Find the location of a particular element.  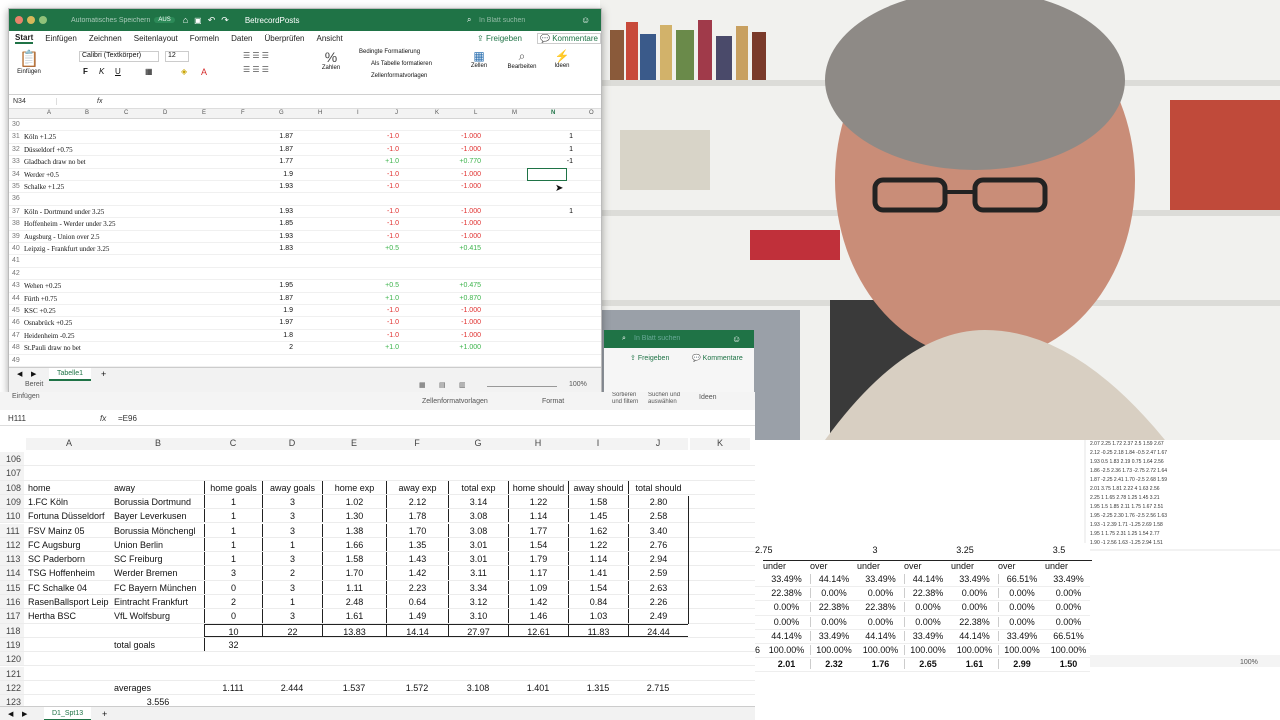

wrap-icon: ☰ ☰ ☰ is located at coordinates (256, 69).